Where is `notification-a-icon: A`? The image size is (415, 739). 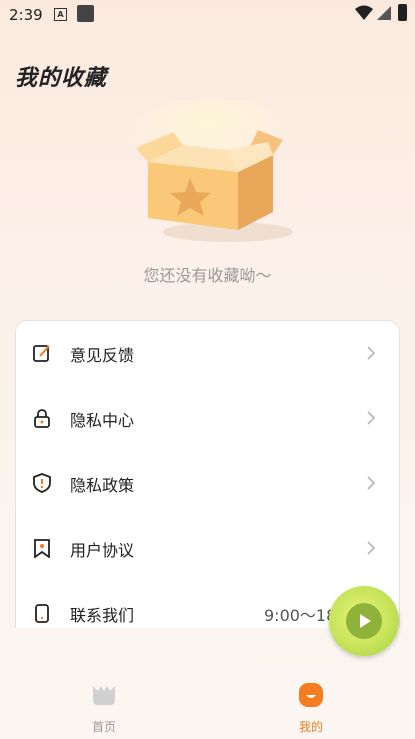
notification-a-icon: A is located at coordinates (60, 14).